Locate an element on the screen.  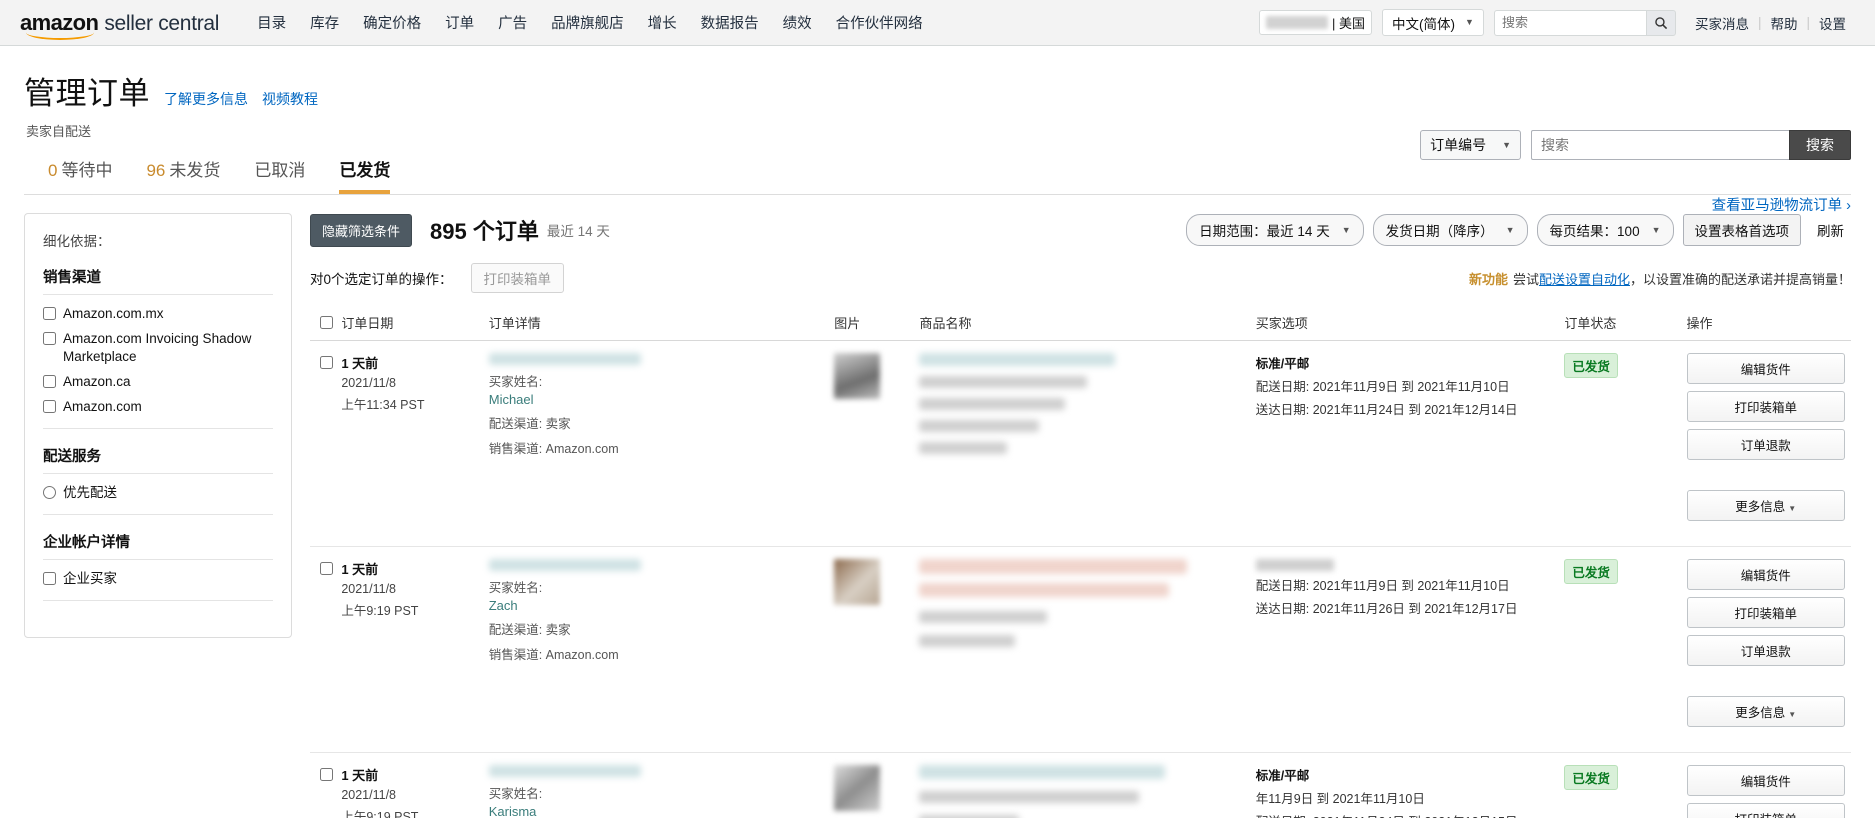
filter-checkbox-invoicing-shadow-marketplace is located at coordinates (49, 338).